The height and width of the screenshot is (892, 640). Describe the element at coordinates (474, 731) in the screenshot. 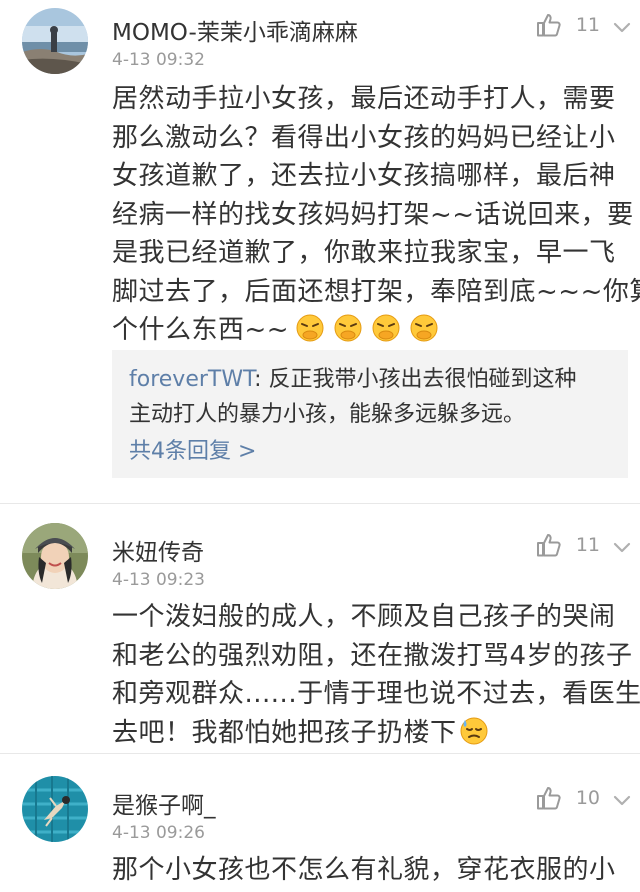

I see `sweat-face-emoji` at that location.